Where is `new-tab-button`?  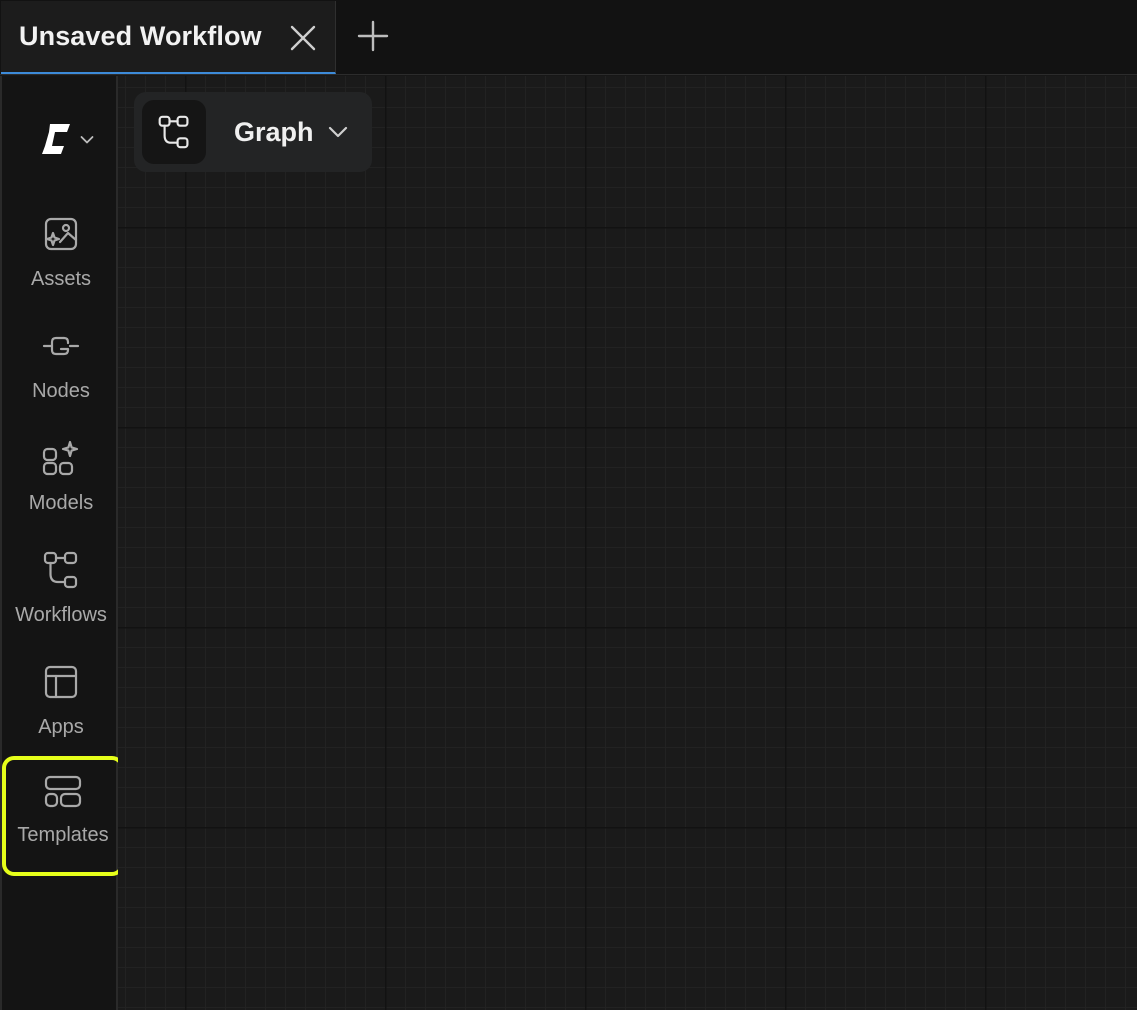
new-tab-button is located at coordinates (373, 38).